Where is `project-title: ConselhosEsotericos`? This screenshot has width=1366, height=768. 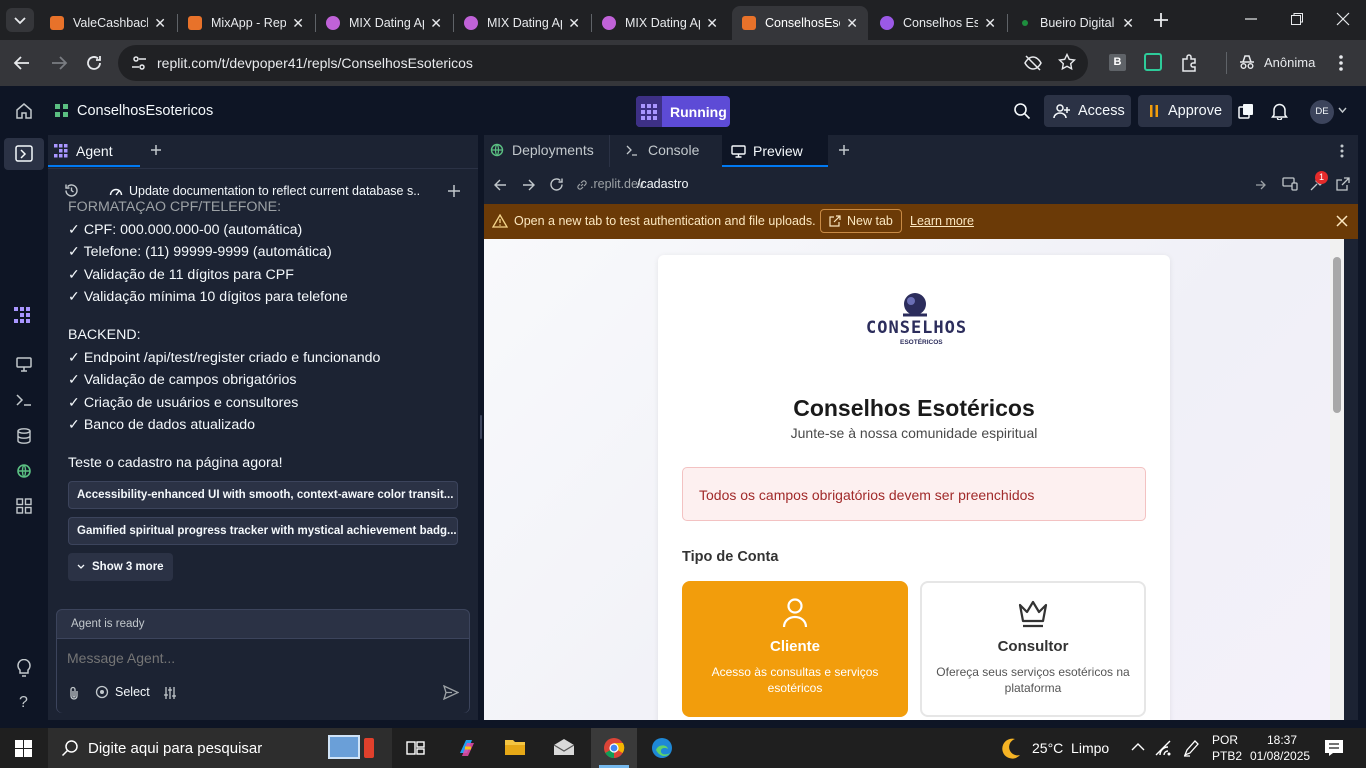
project-title: ConselhosEsotericos is located at coordinates (145, 111).